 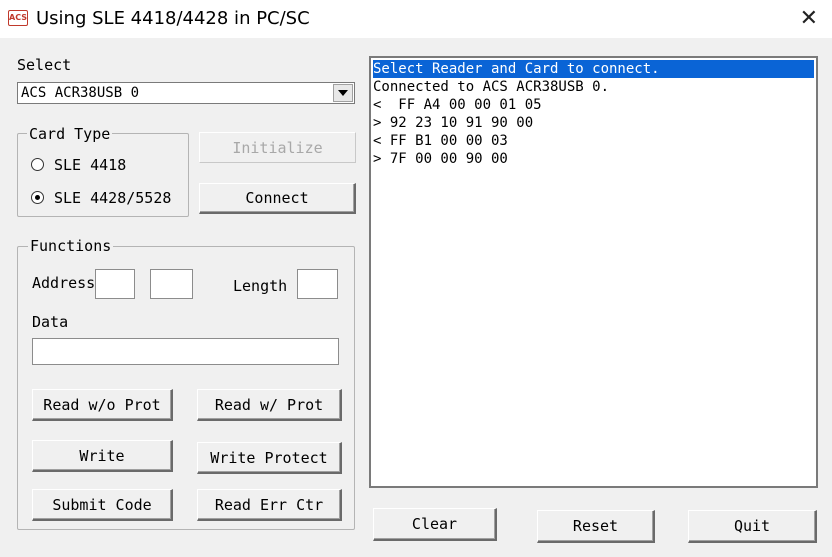 I want to click on data-field, so click(x=185, y=351).